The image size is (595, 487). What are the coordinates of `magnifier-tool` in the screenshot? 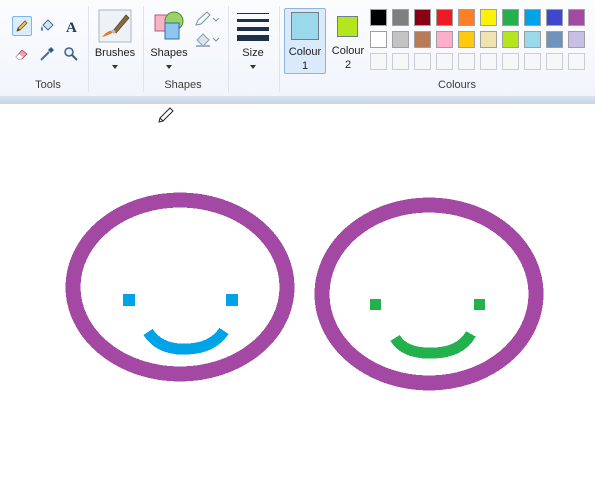 It's located at (71, 54).